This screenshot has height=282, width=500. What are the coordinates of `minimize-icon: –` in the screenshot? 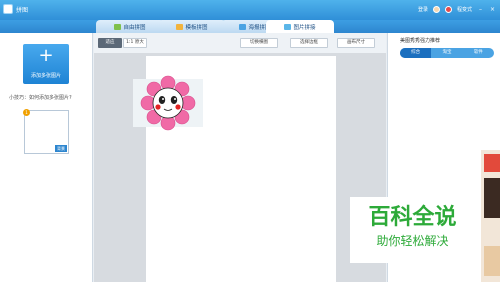 It's located at (480, 9).